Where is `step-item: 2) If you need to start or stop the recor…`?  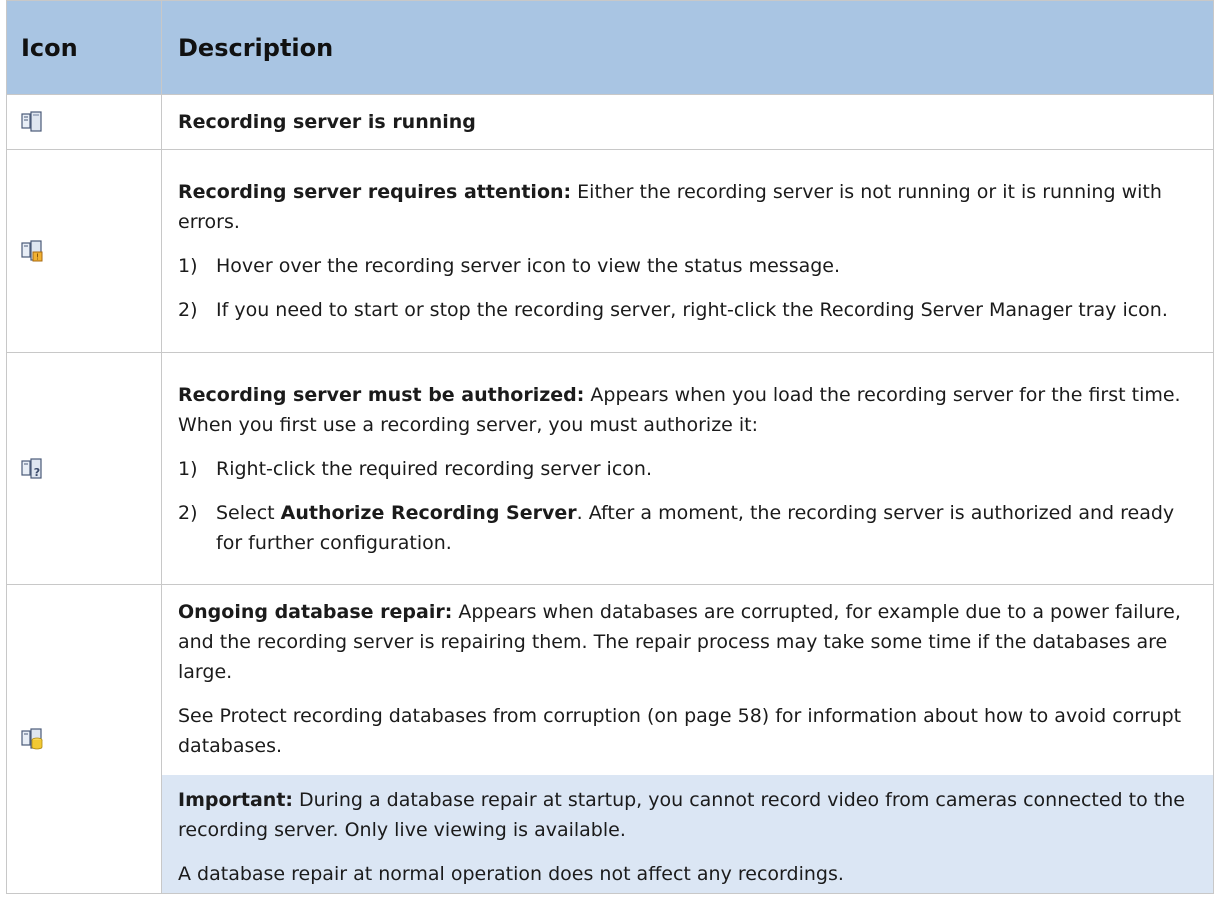 step-item: 2) If you need to start or stop the recor… is located at coordinates (688, 310).